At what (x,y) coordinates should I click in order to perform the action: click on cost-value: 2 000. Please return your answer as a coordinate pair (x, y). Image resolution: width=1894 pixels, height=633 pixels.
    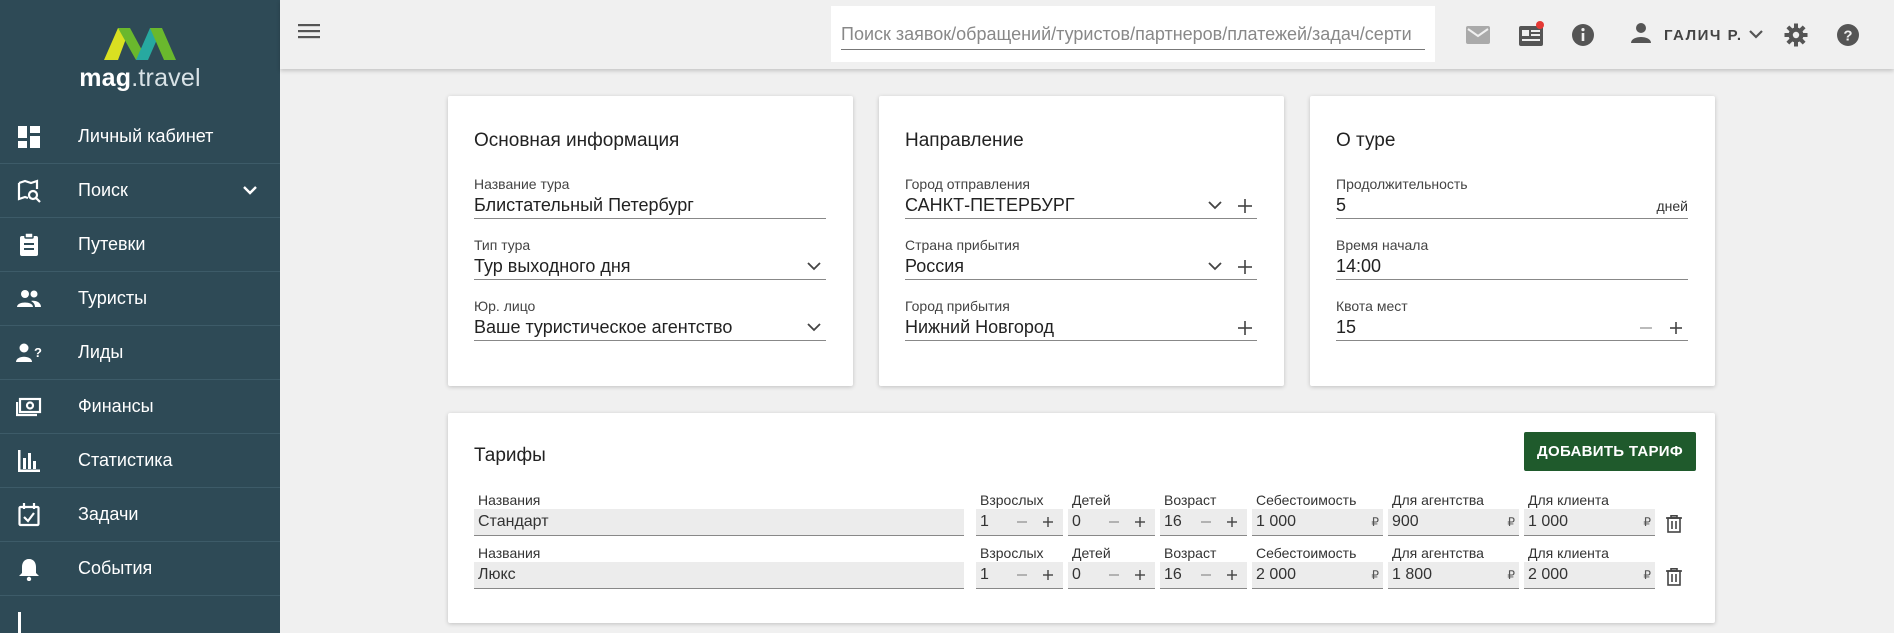
    Looking at the image, I should click on (1313, 575).